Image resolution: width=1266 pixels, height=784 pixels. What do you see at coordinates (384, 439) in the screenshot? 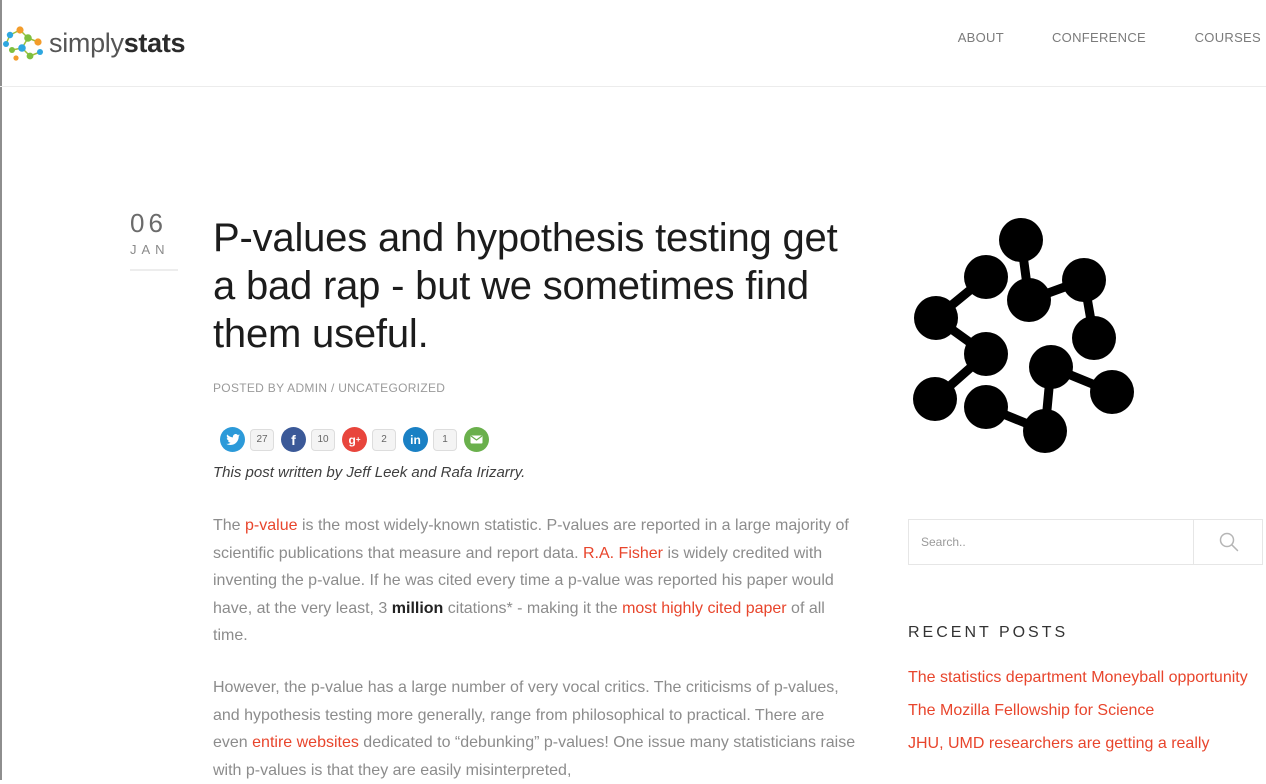
I see `googleplus-count: 2` at bounding box center [384, 439].